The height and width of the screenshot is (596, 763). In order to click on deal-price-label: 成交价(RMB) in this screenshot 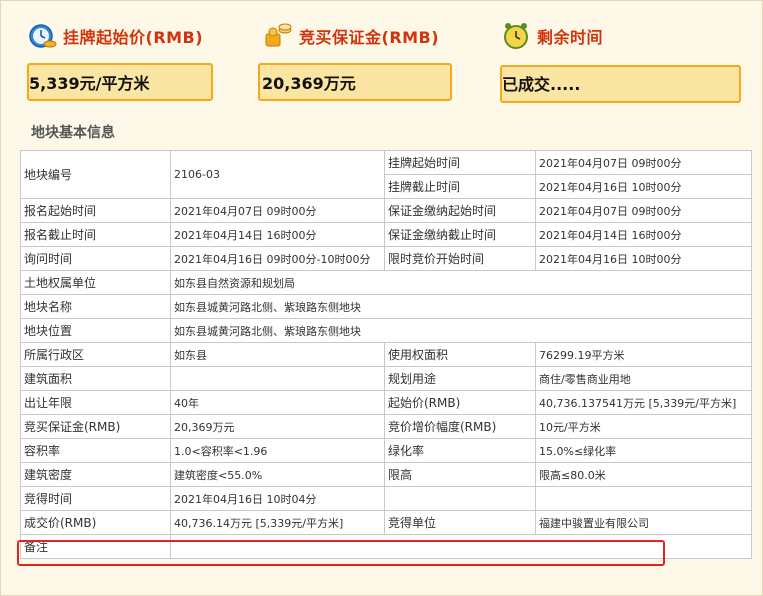, I will do `click(95, 522)`.